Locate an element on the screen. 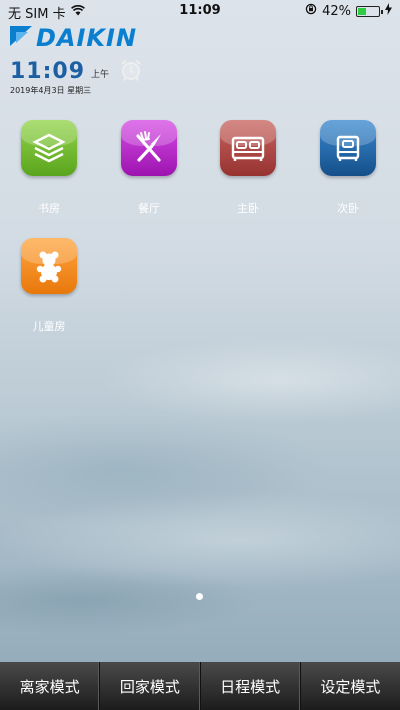 This screenshot has height=710, width=400. room-label: 儿童房 is located at coordinates (49, 326).